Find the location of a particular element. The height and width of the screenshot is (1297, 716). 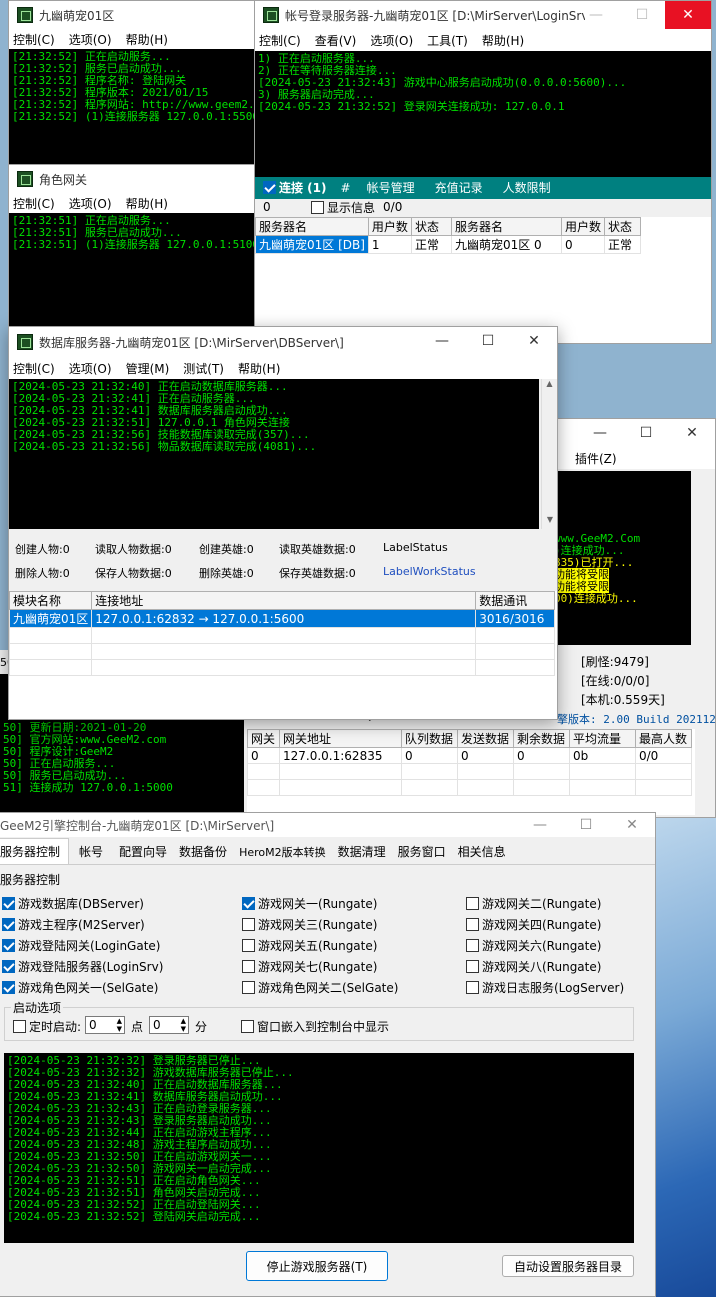

checkbox-logserver-box is located at coordinates (472, 987).